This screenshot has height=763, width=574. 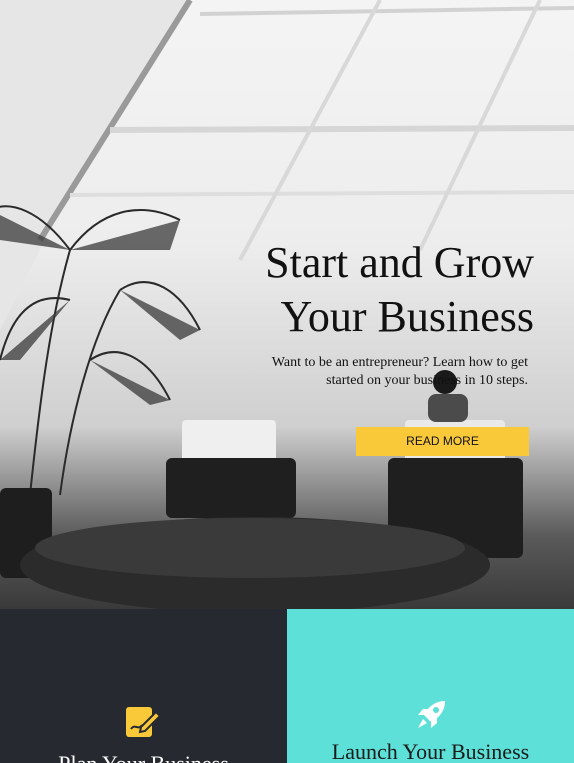 I want to click on panel-title-launch: Launch Your Business, so click(x=430, y=751).